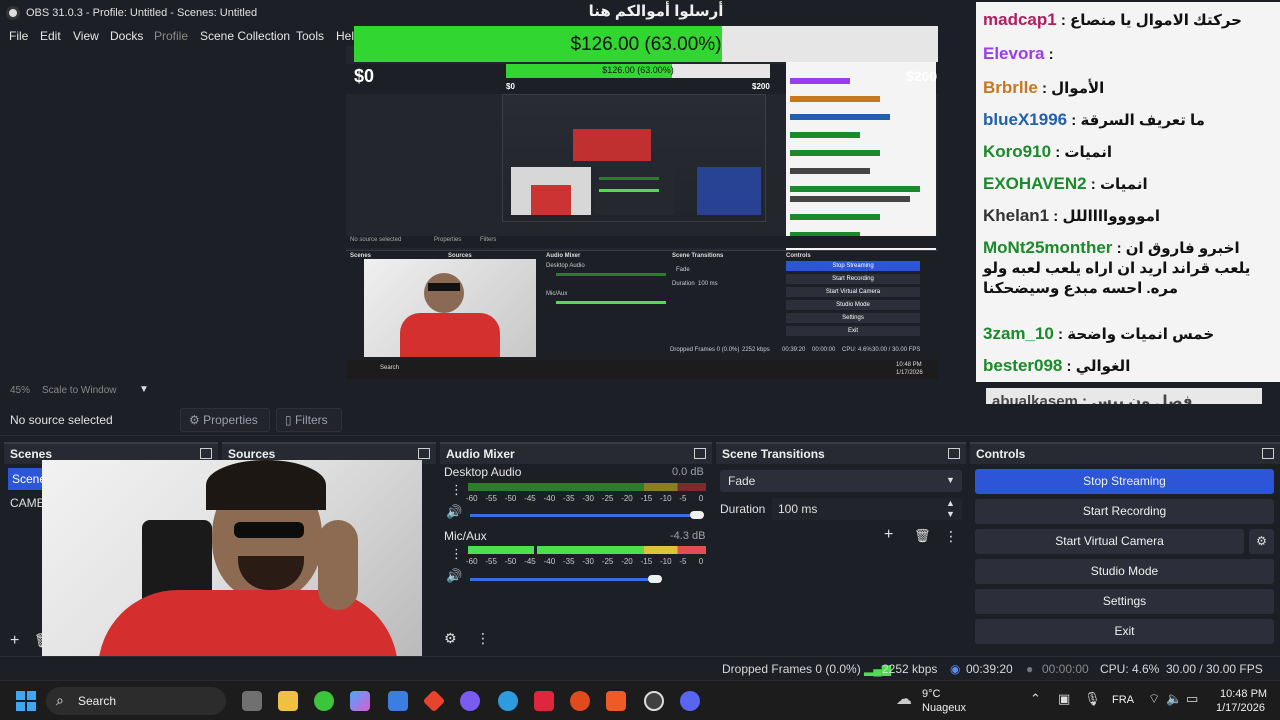 The height and width of the screenshot is (720, 1280). I want to click on git-icon, so click(434, 701).